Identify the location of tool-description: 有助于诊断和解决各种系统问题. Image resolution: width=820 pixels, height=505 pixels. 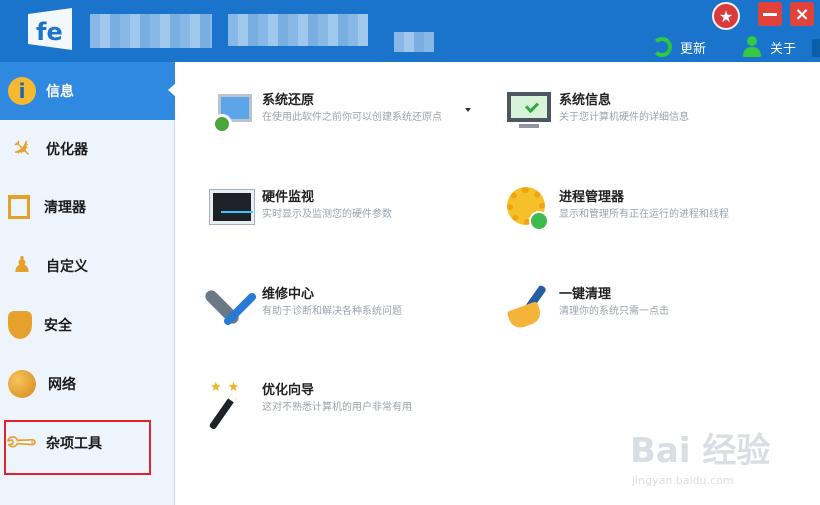
(332, 311).